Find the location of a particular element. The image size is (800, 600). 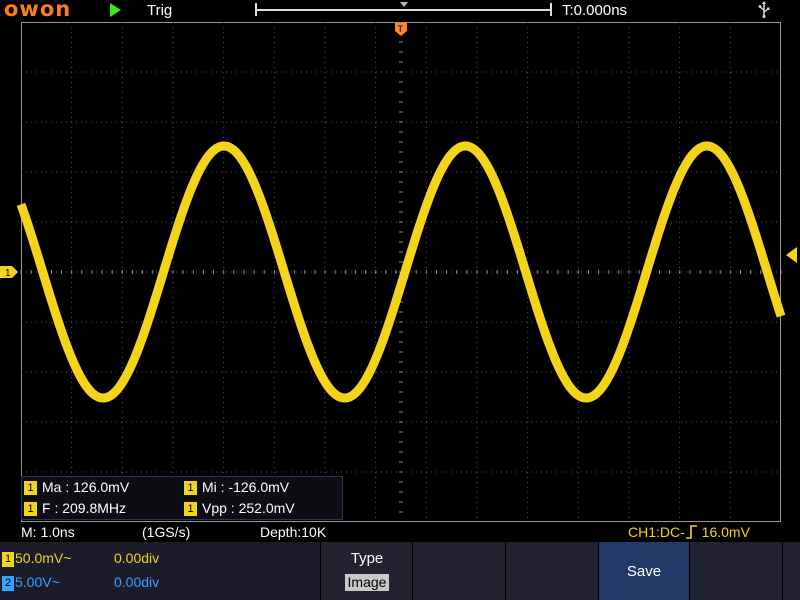

vpp-value: Vpp : 252.0mV is located at coordinates (248, 508).